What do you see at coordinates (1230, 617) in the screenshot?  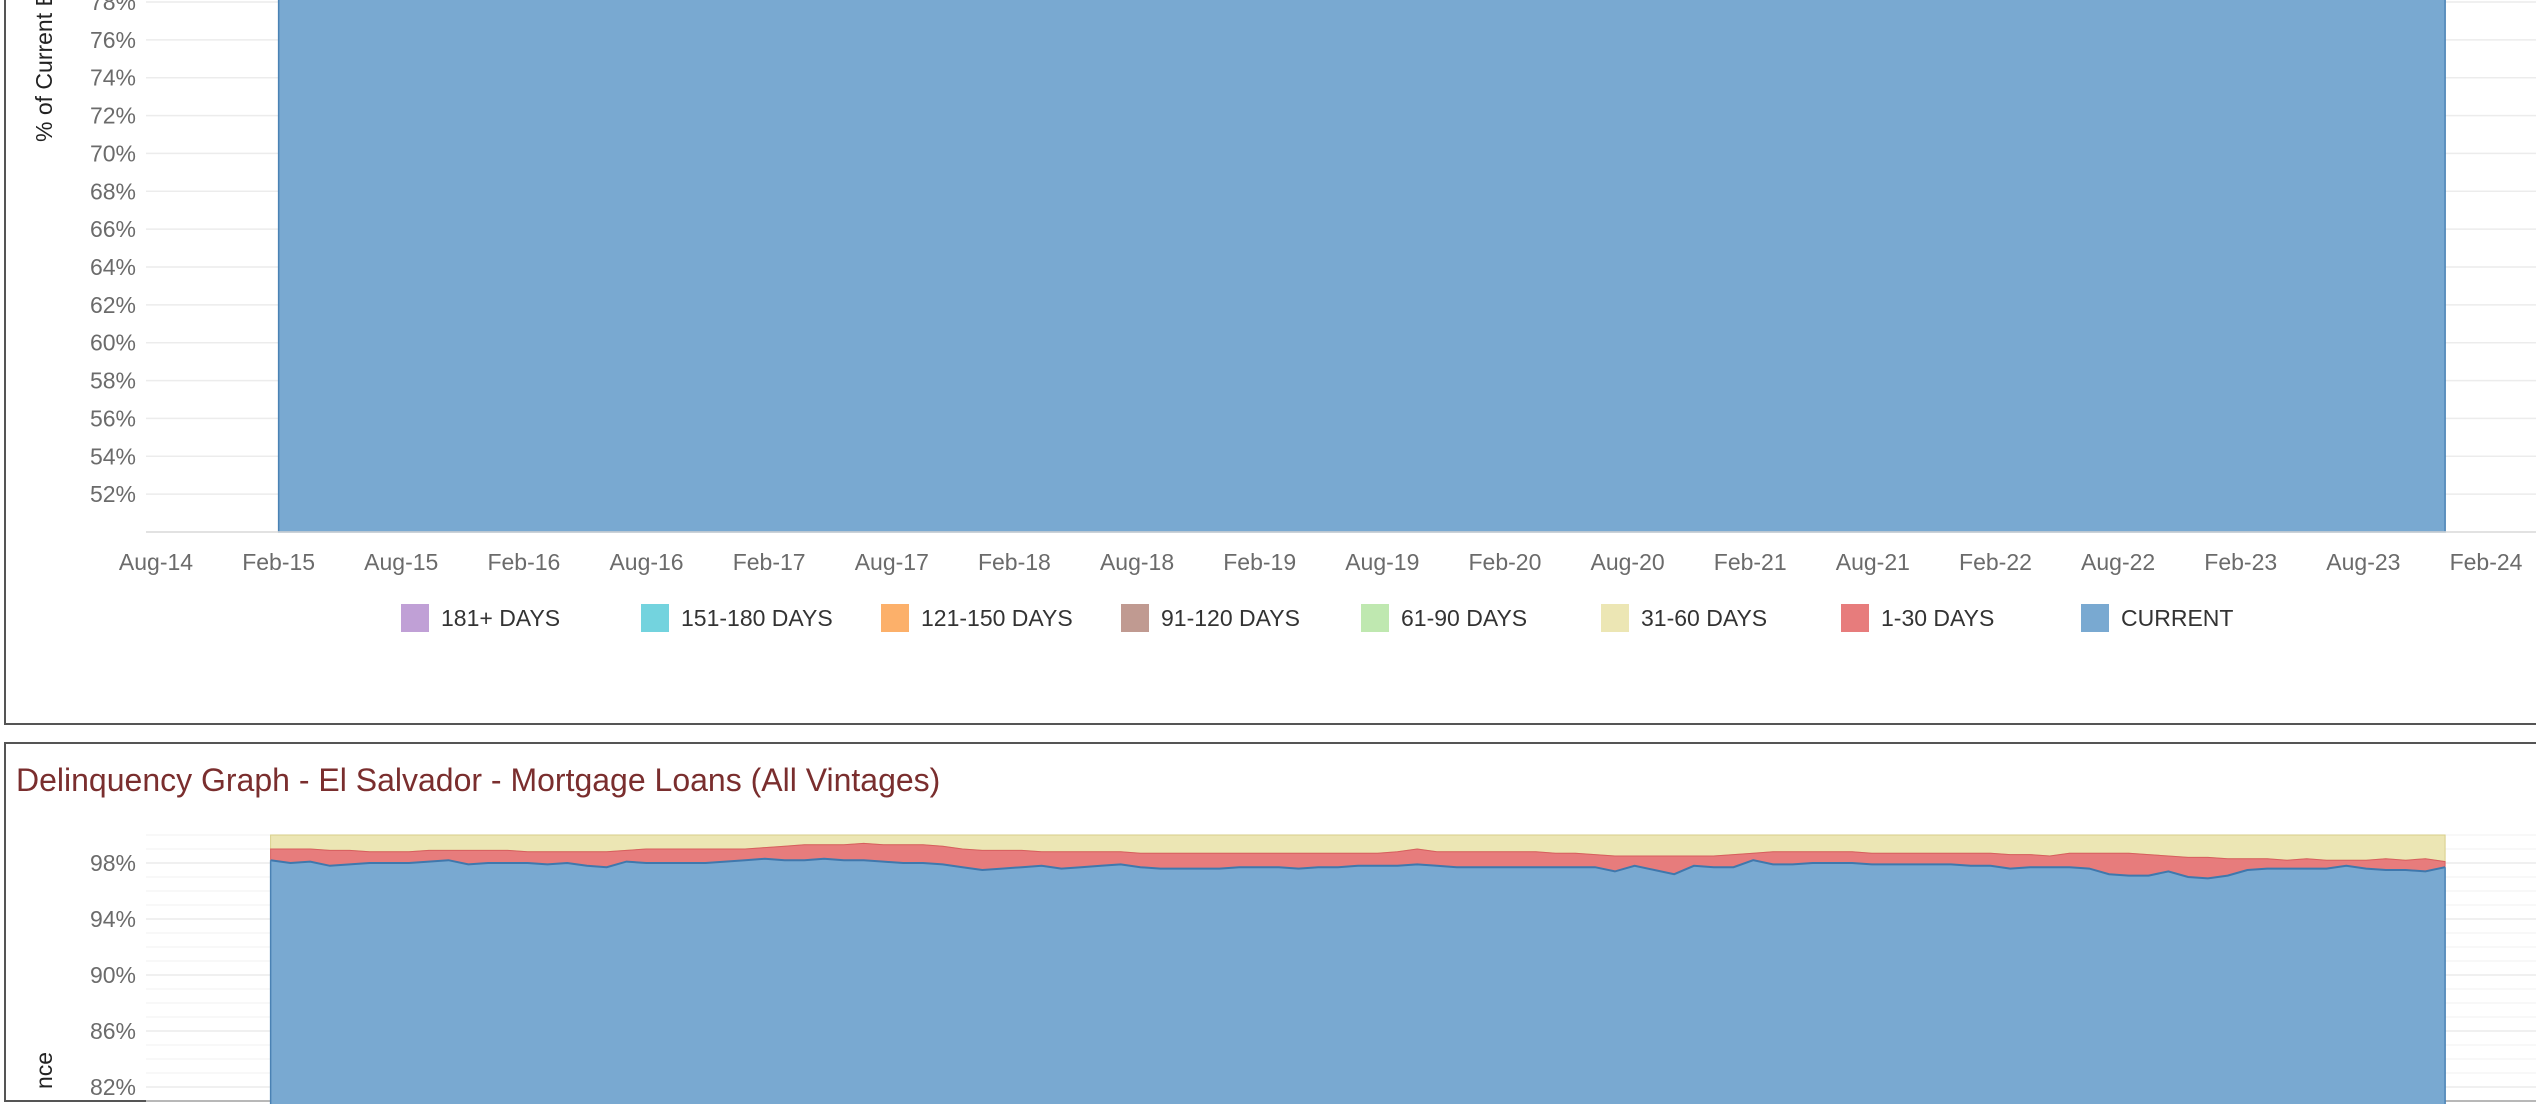 I see `legend-label: 91-120 DAYS` at bounding box center [1230, 617].